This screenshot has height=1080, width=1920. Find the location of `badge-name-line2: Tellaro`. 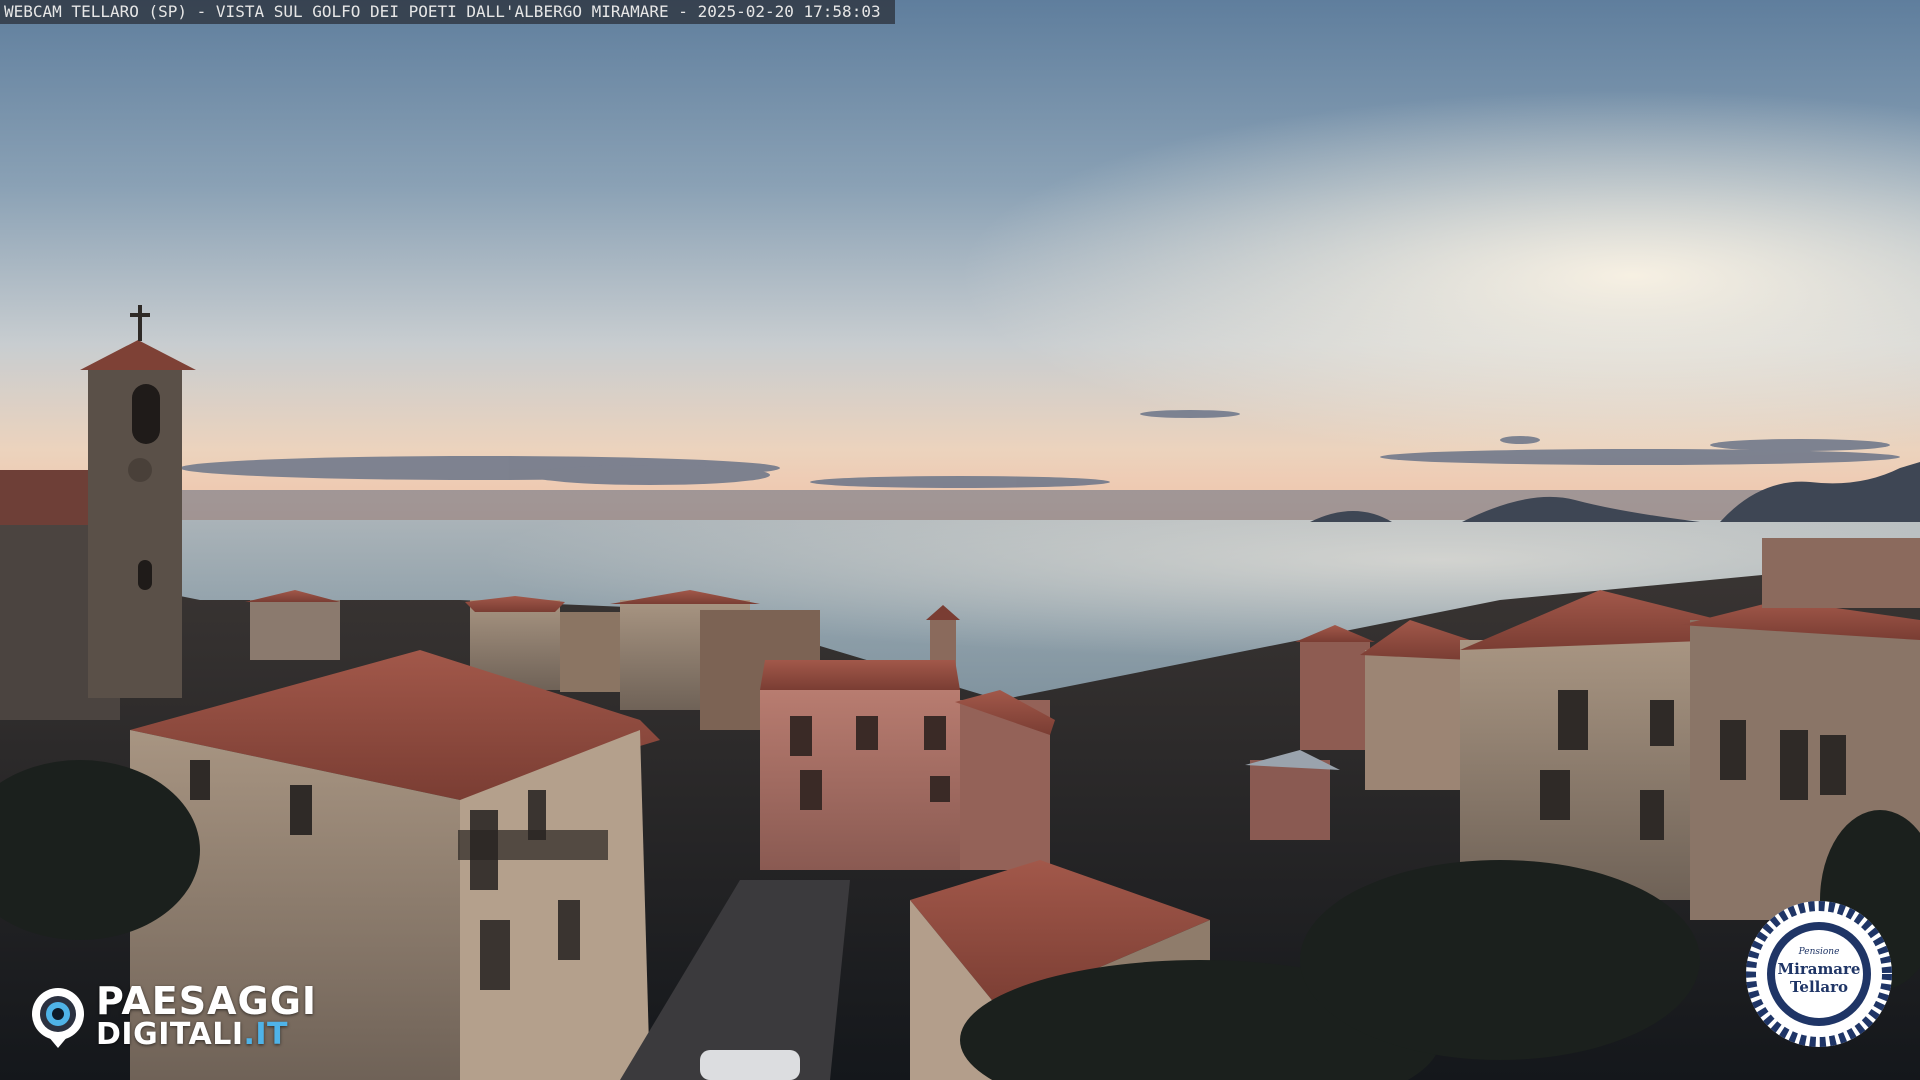

badge-name-line2: Tellaro is located at coordinates (1819, 987).